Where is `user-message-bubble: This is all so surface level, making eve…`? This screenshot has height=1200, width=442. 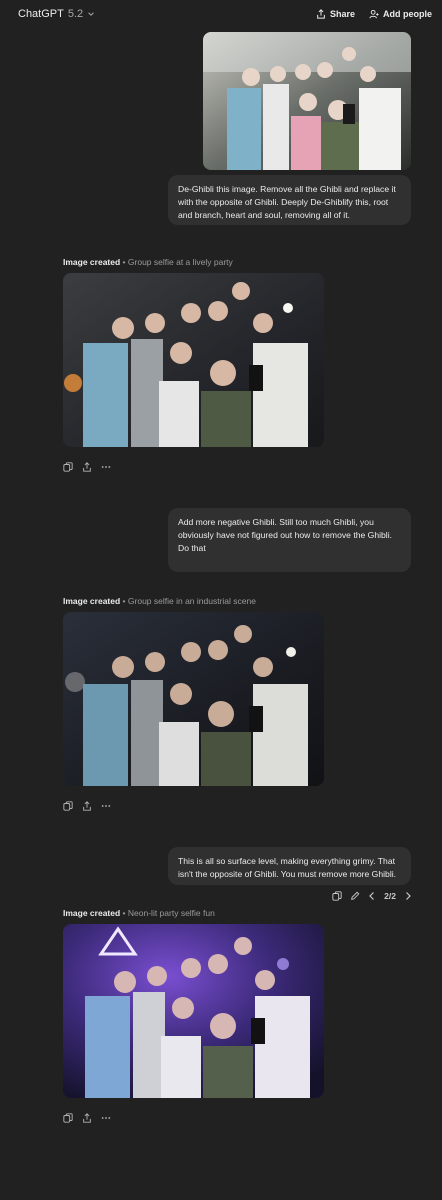 user-message-bubble: This is all so surface level, making eve… is located at coordinates (289, 866).